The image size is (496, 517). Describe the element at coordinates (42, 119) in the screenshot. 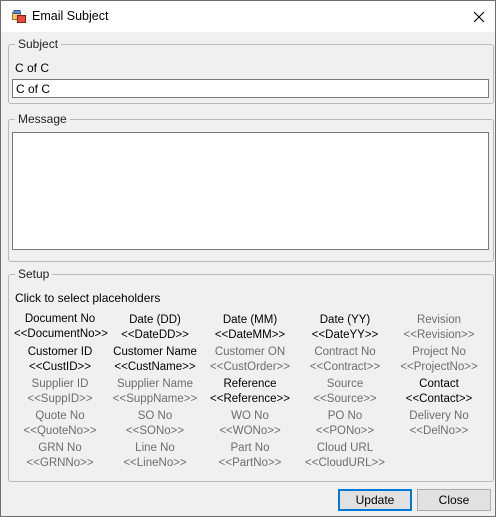

I see `message-legend: Message` at that location.